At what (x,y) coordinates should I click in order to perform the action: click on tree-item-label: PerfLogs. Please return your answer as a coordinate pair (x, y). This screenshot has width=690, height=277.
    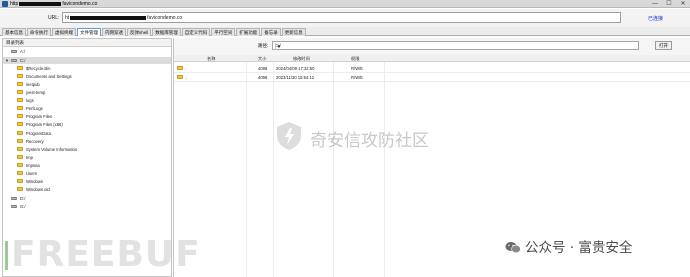
    Looking at the image, I should click on (34, 108).